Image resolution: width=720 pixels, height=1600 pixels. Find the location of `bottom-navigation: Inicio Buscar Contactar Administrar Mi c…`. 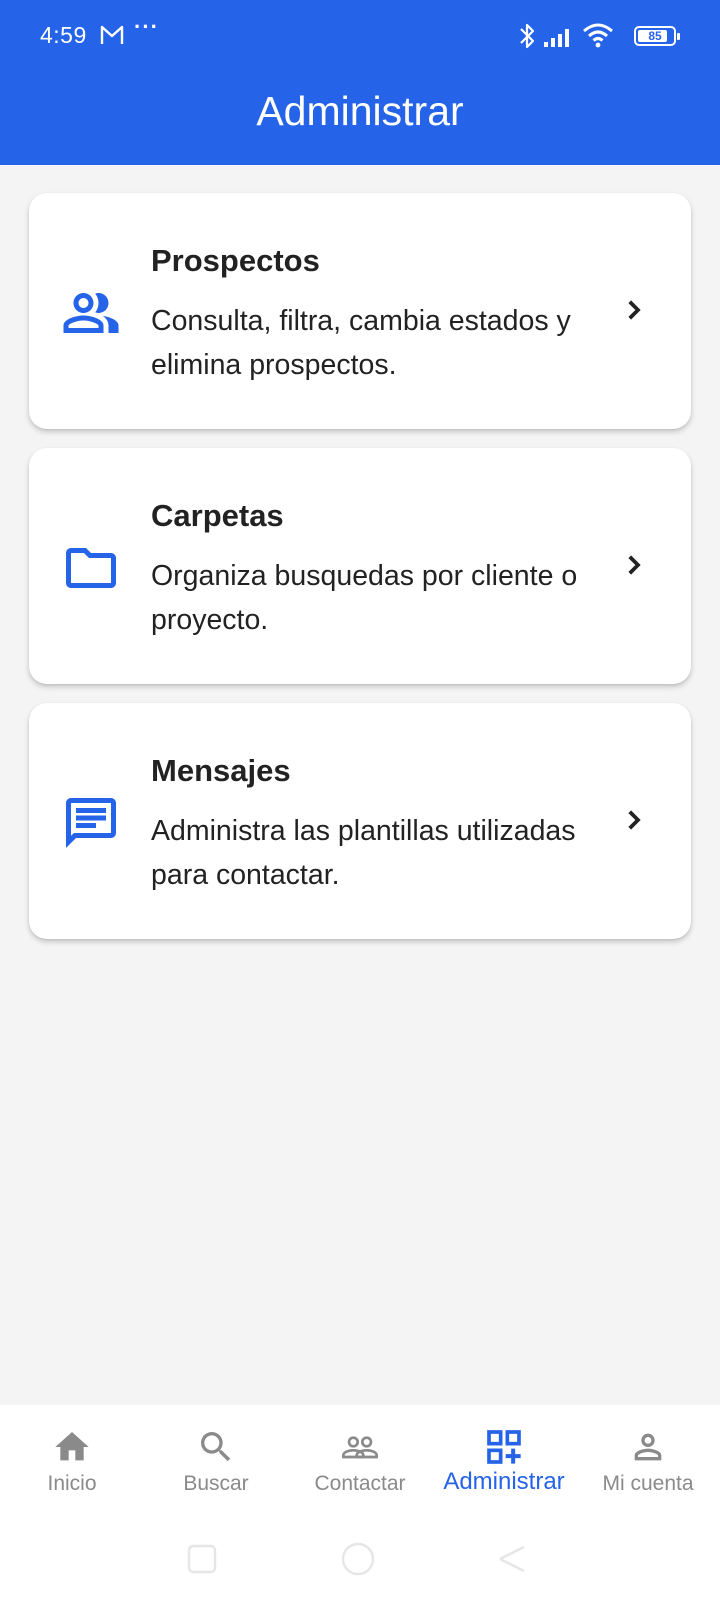

bottom-navigation: Inicio Buscar Contactar Administrar Mi c… is located at coordinates (360, 1465).